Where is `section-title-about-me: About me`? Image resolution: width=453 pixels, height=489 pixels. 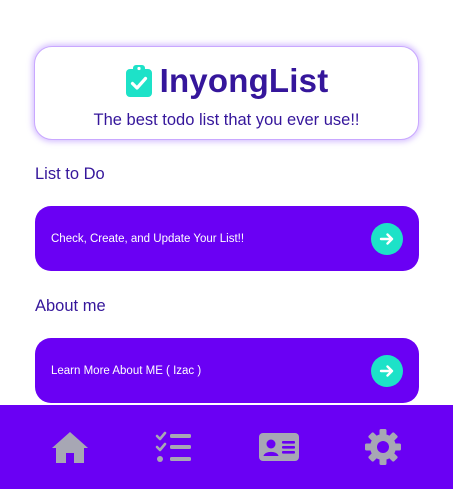 section-title-about-me: About me is located at coordinates (70, 306).